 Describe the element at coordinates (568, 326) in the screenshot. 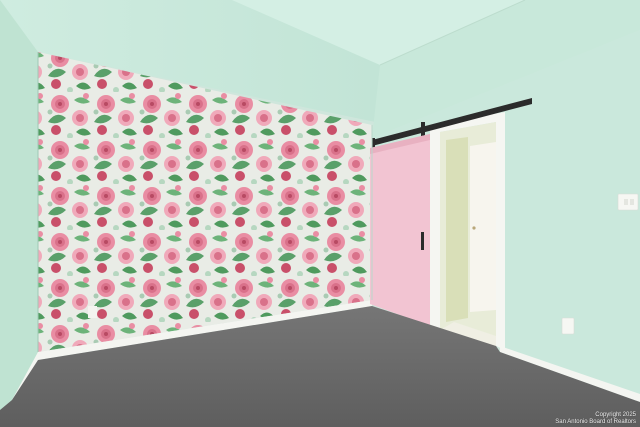

I see `wall-outlet` at that location.